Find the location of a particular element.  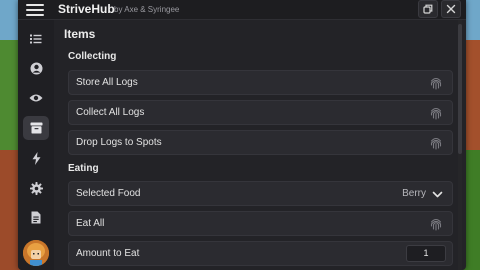

scrollbar is located at coordinates (460, 145).